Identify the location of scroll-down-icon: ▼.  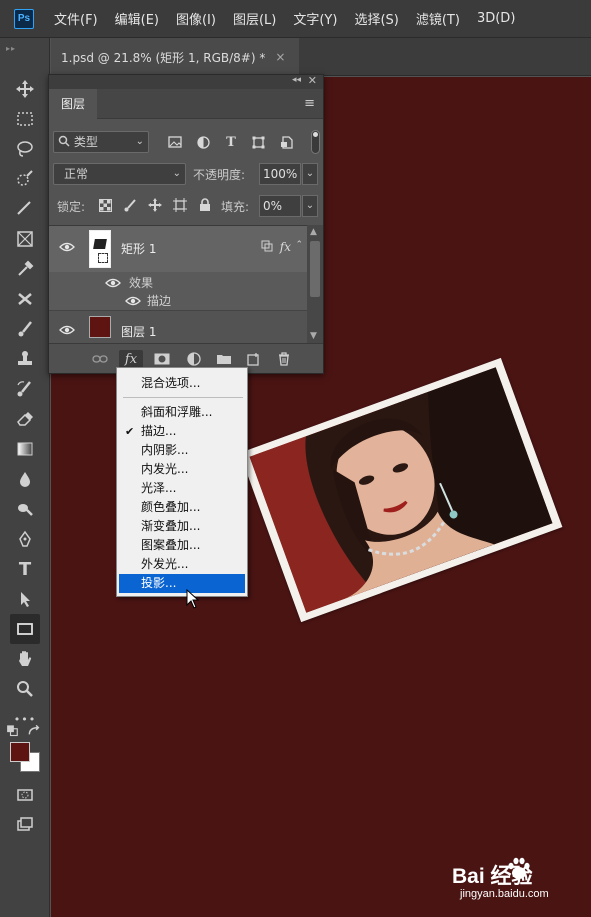
(313, 336).